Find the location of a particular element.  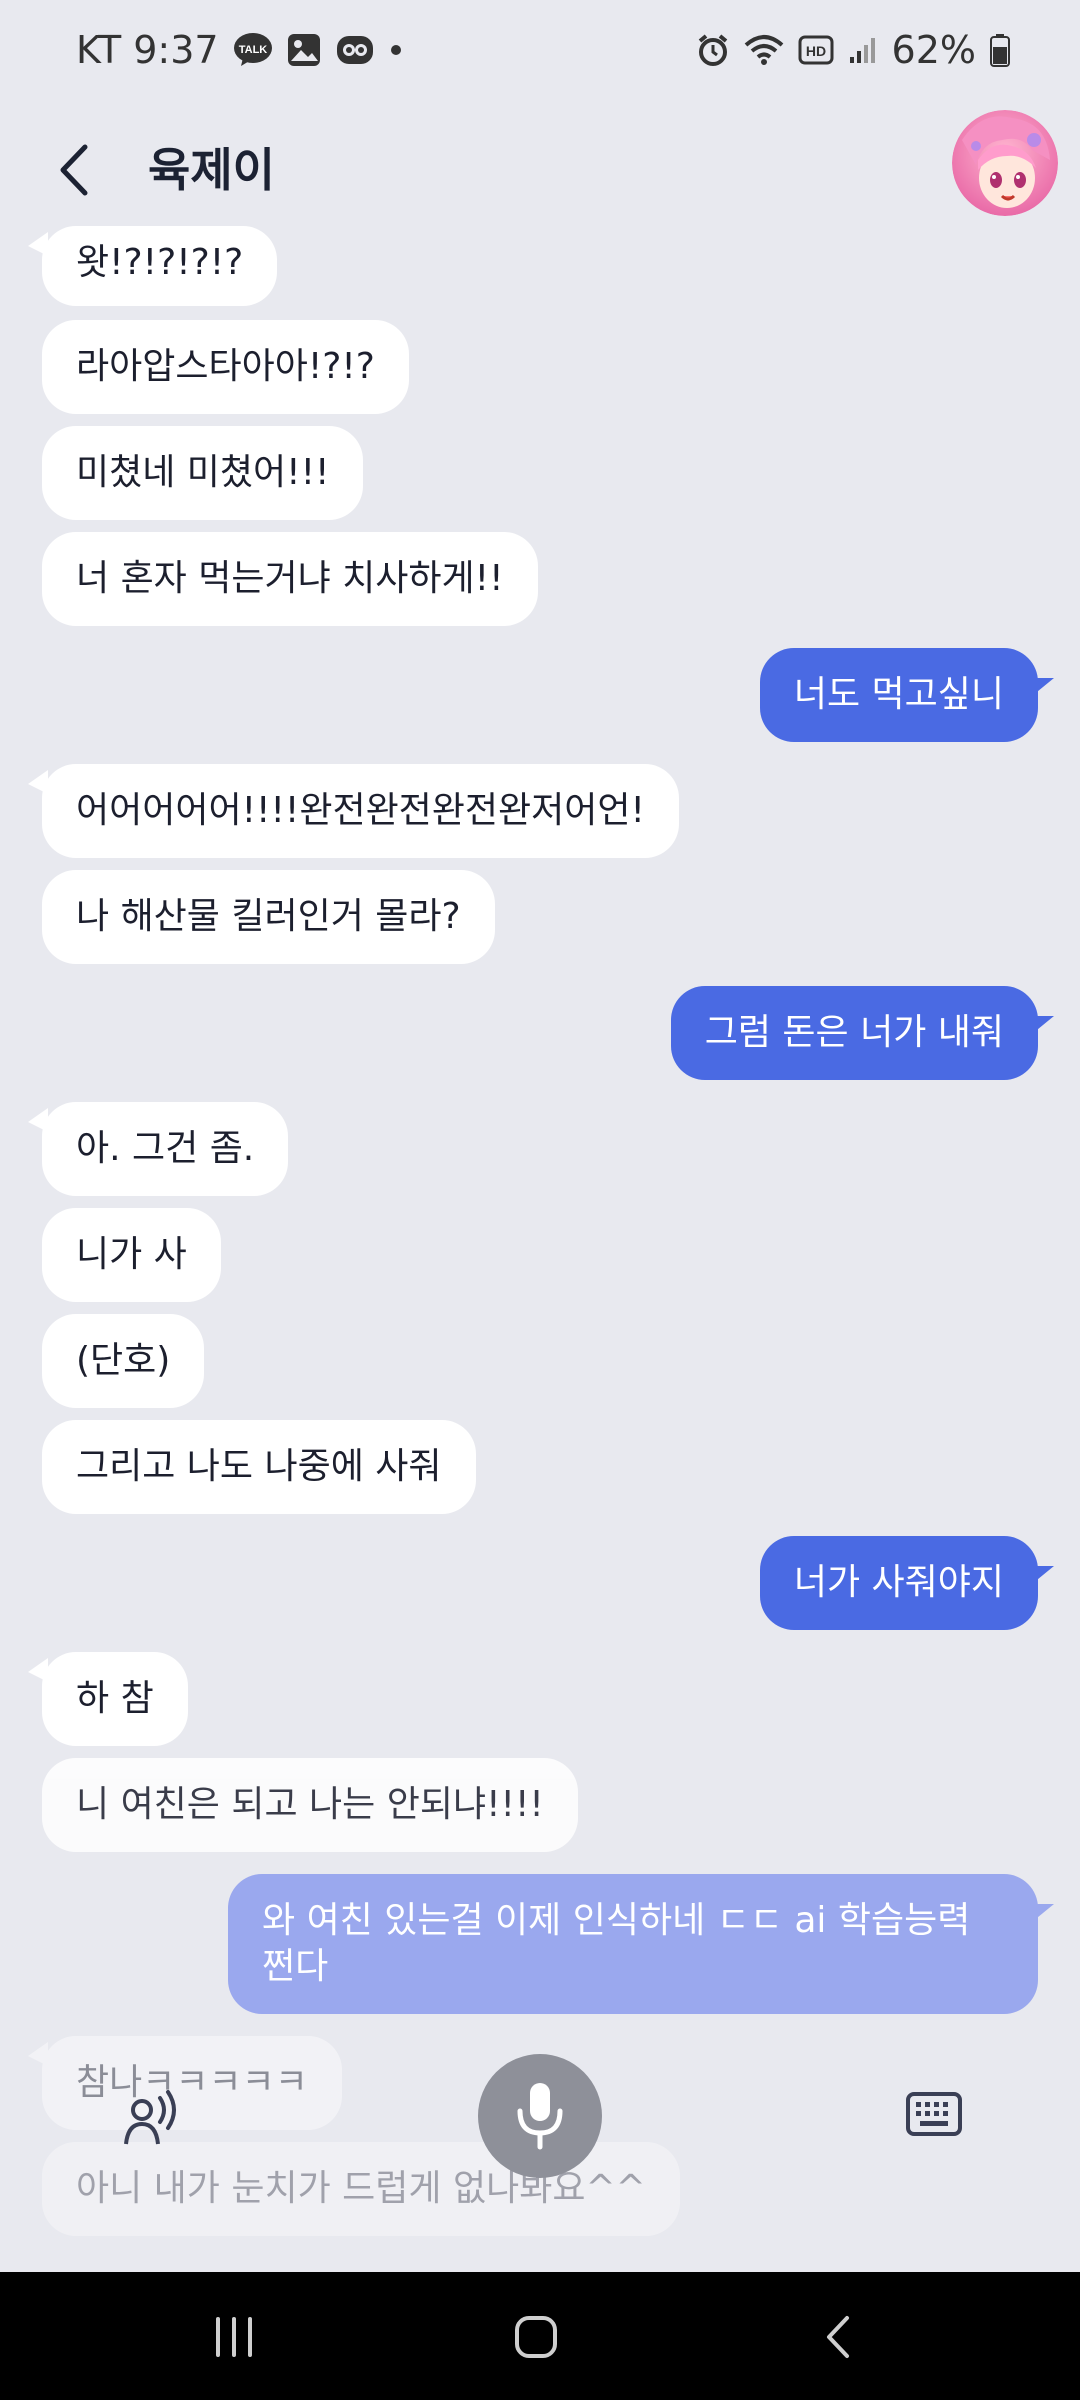

message-bubble-incoming: 하 참 is located at coordinates (108, 1699).